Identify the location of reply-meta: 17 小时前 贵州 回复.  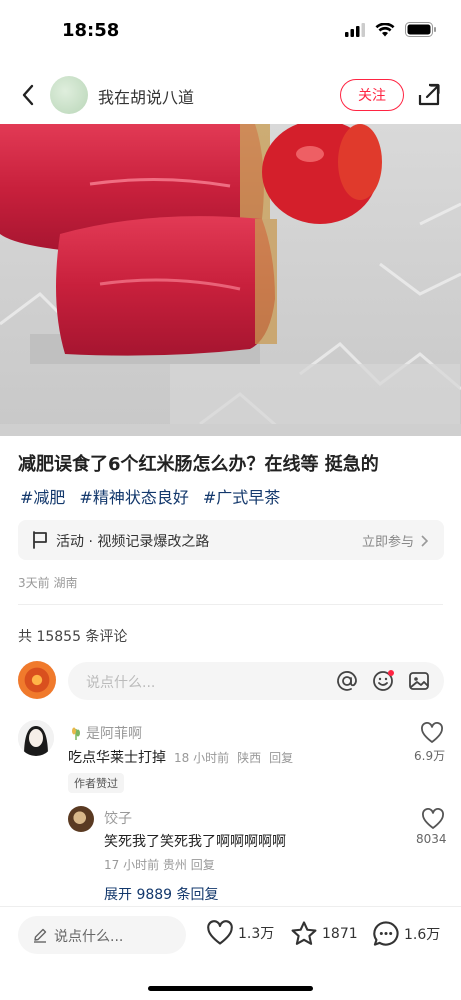
(159, 865).